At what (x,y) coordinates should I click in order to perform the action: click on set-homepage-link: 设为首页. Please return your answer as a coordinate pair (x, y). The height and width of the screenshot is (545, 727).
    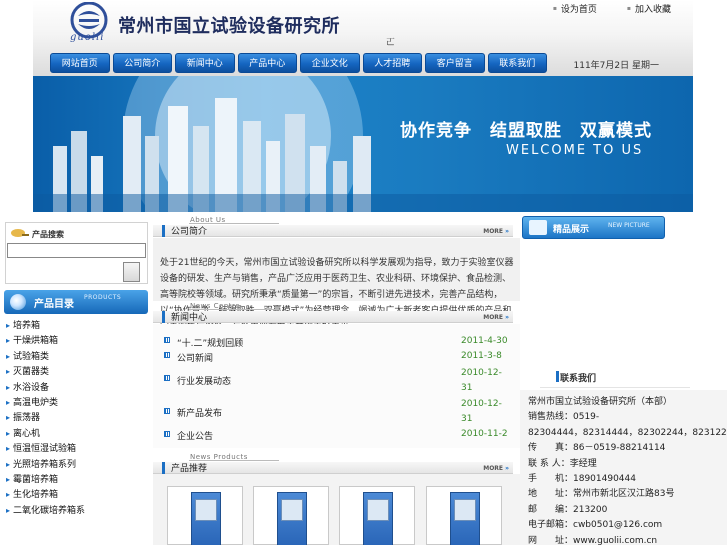
    Looking at the image, I should click on (575, 8).